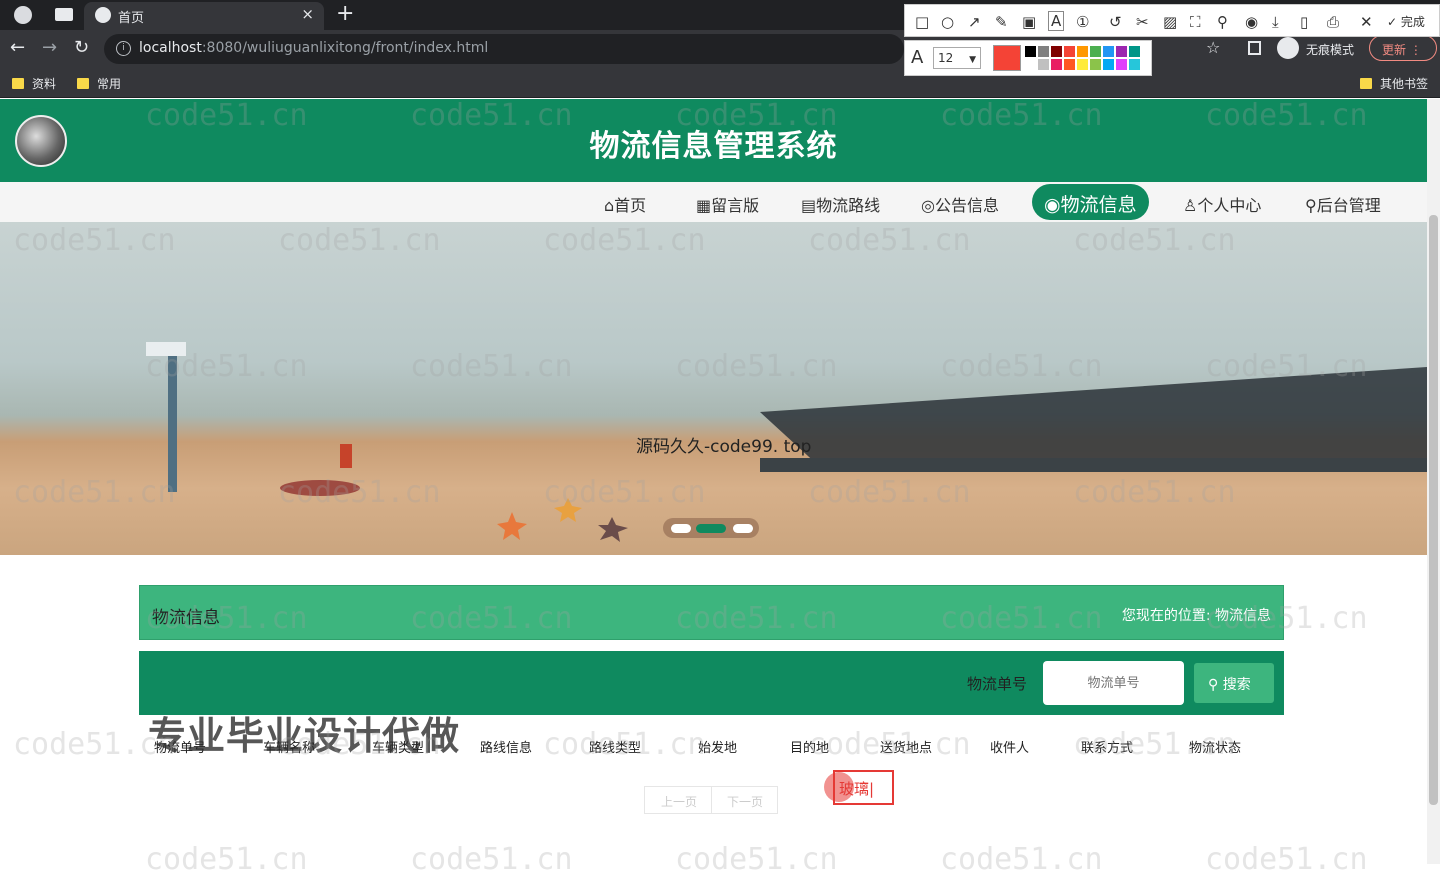  I want to click on nav-logistics-info: ◉物流信息, so click(1090, 202).